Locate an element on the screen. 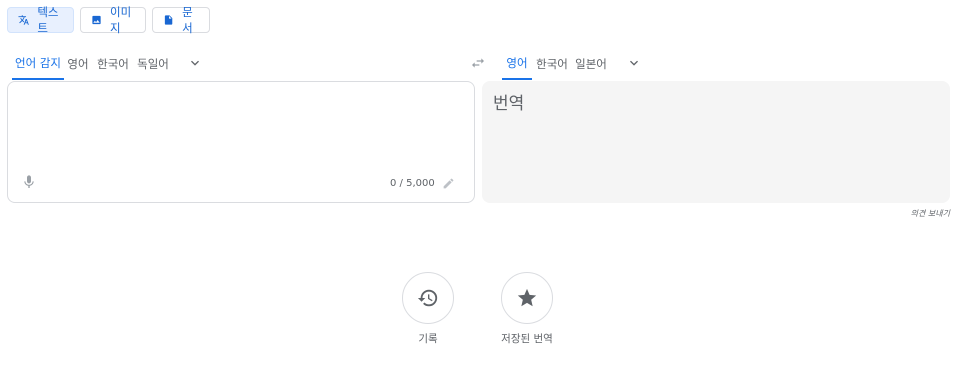 Image resolution: width=960 pixels, height=365 pixels. source-lang-detect: 언어 감지 is located at coordinates (38, 63).